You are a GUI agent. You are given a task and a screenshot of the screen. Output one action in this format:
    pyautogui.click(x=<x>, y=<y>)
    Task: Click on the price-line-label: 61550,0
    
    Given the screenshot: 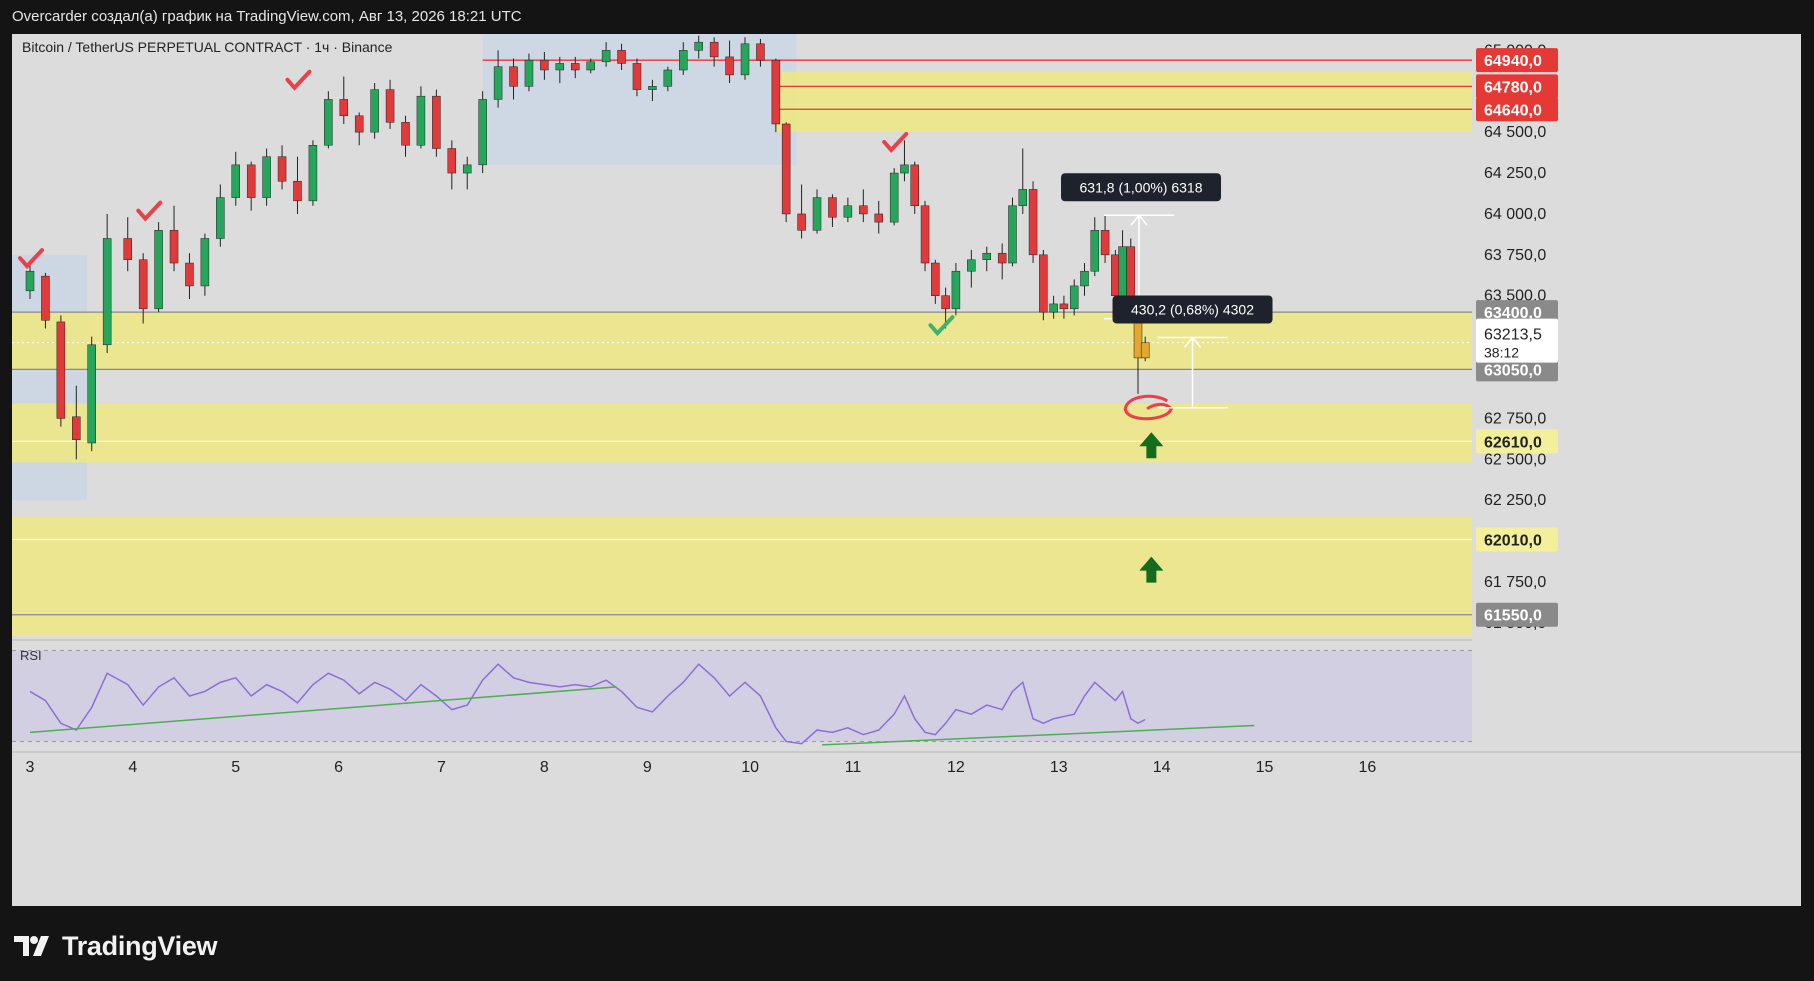 What is the action you would take?
    pyautogui.click(x=1513, y=616)
    